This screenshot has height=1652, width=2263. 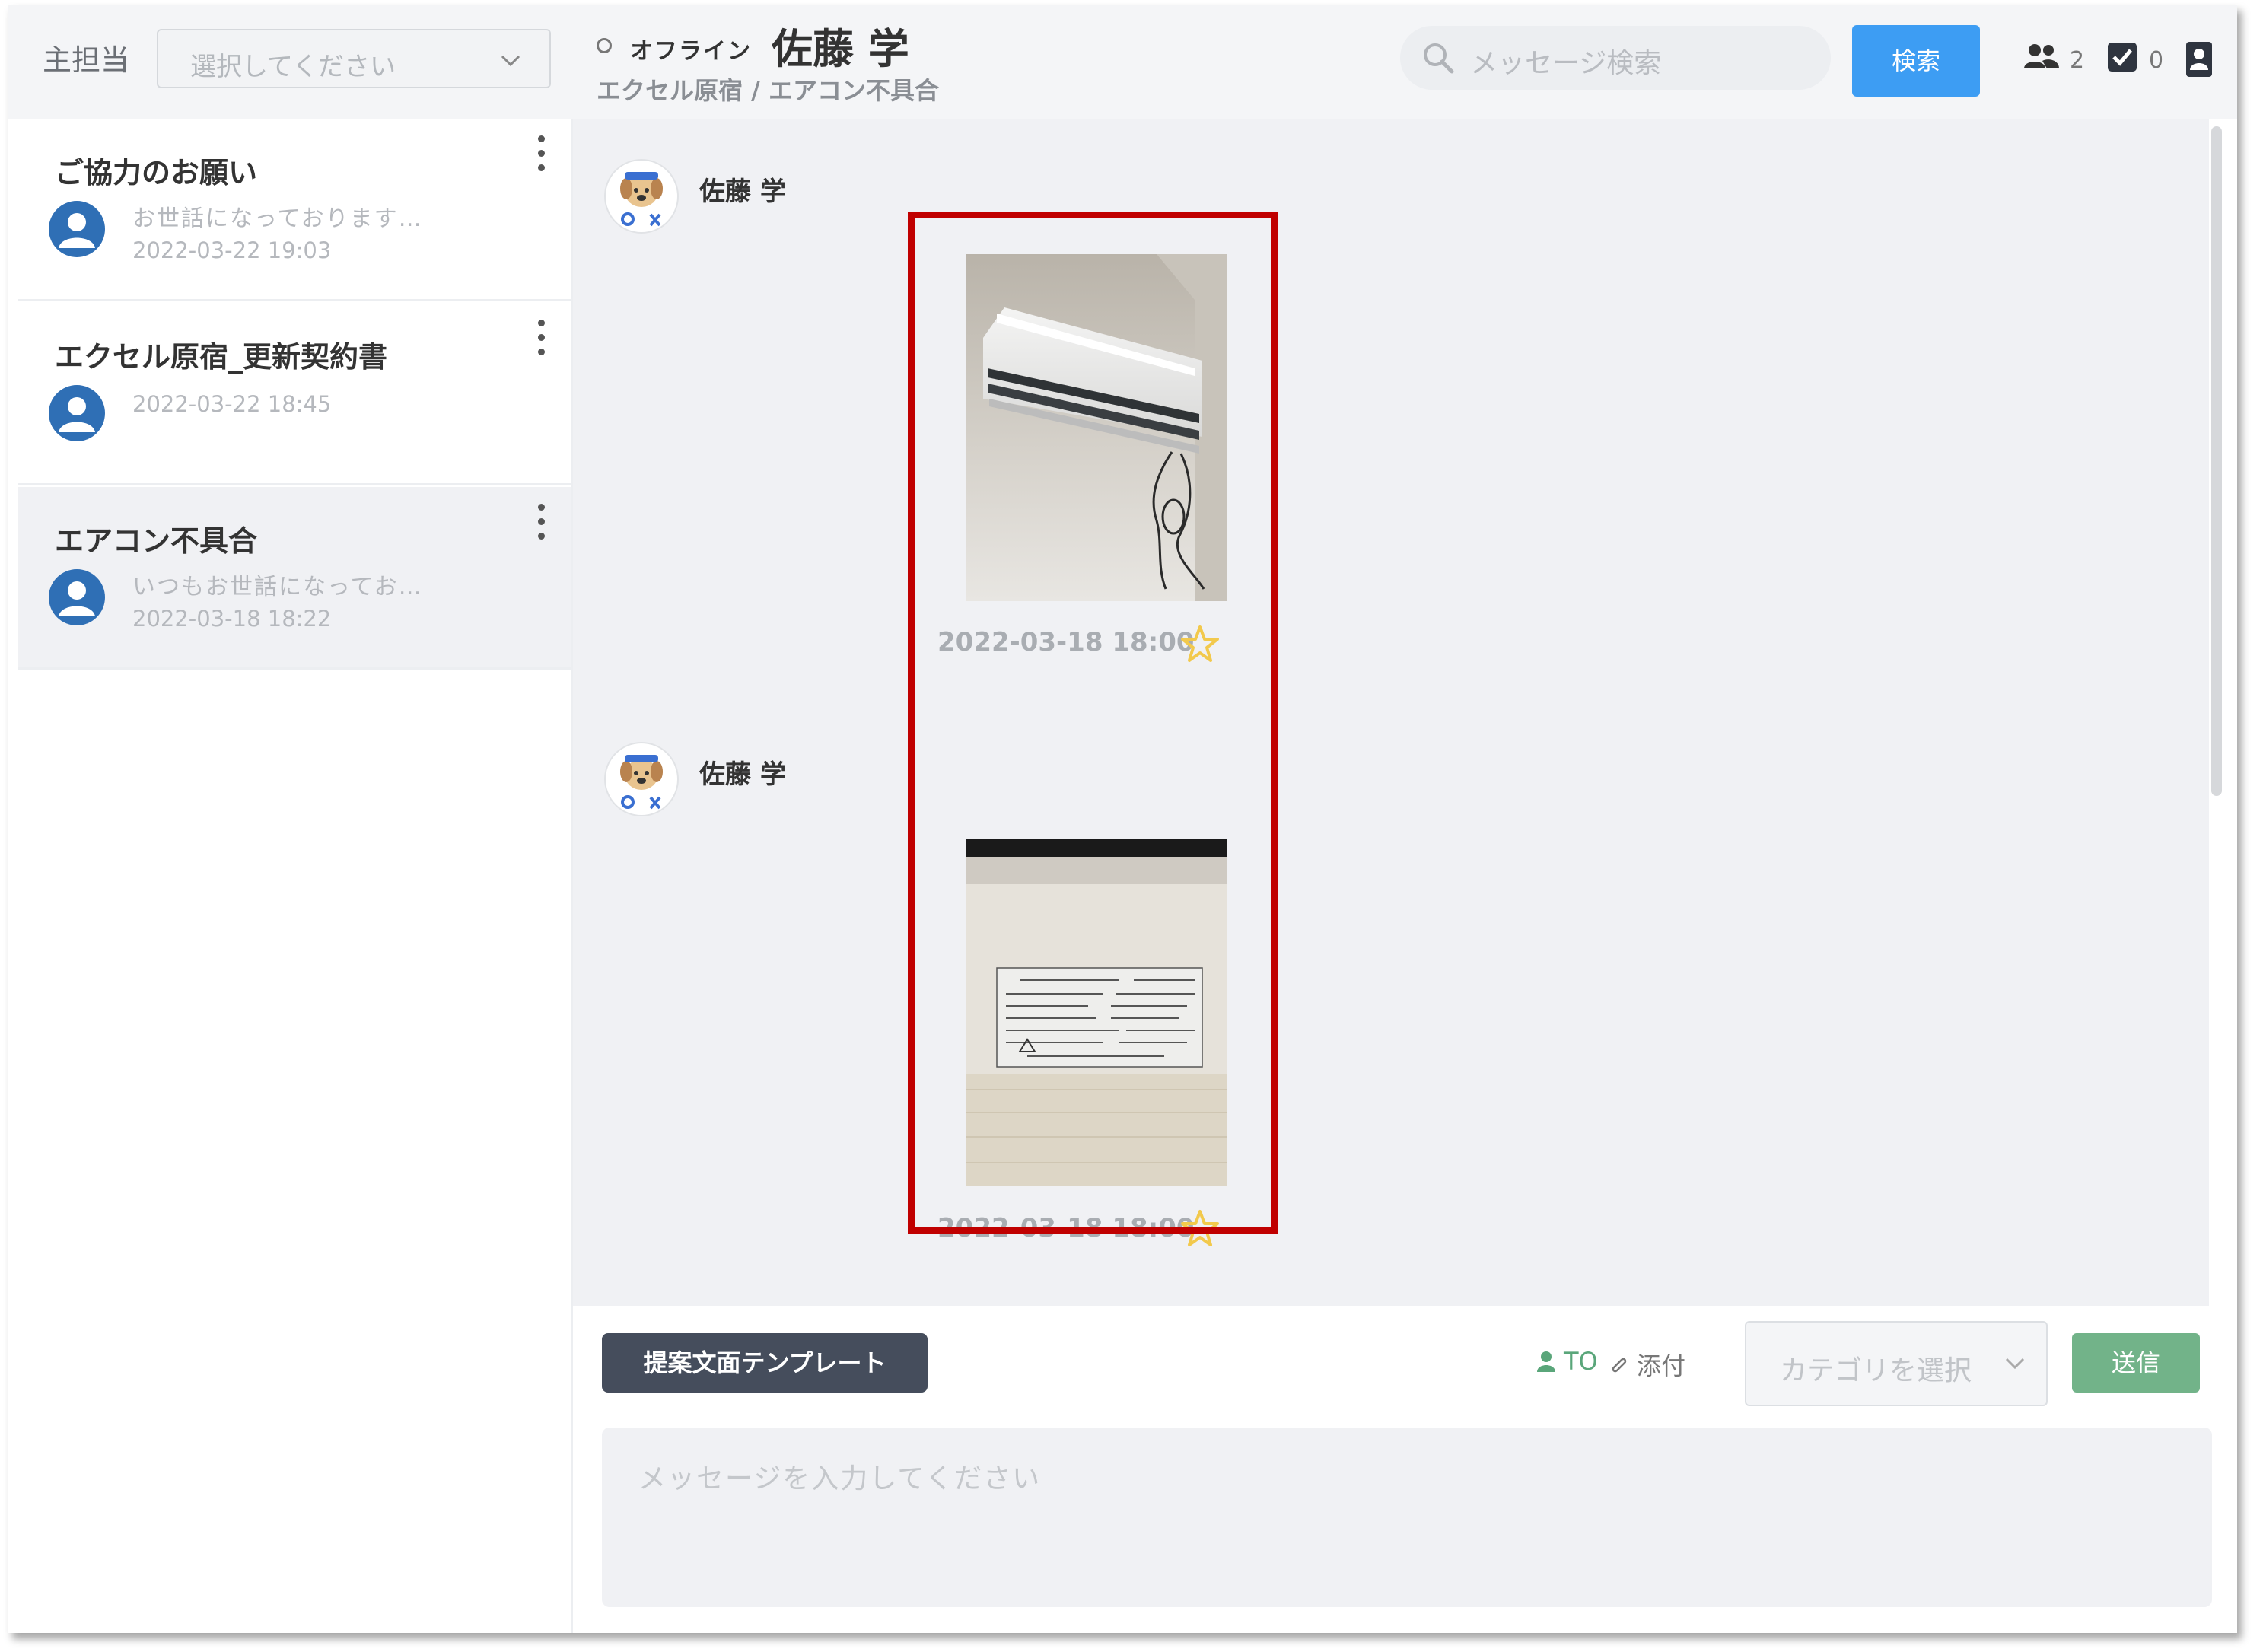 What do you see at coordinates (232, 619) in the screenshot?
I see `thread-date: 2022-03-18 18:22` at bounding box center [232, 619].